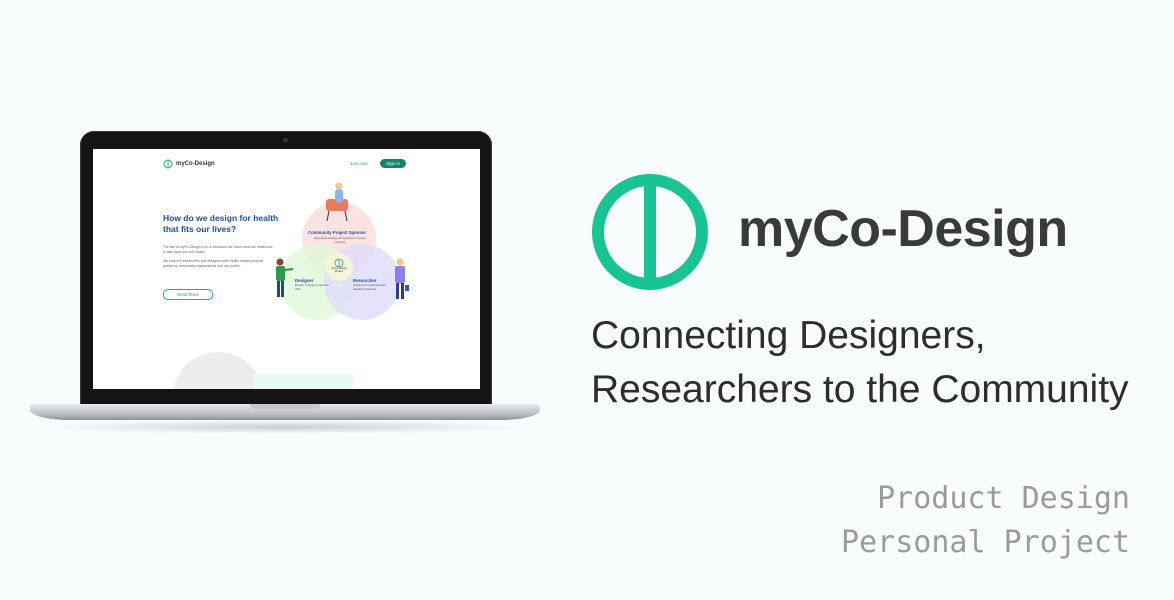 Image resolution: width=1174 pixels, height=600 pixels. Describe the element at coordinates (218, 370) in the screenshot. I see `preview-circle` at that location.